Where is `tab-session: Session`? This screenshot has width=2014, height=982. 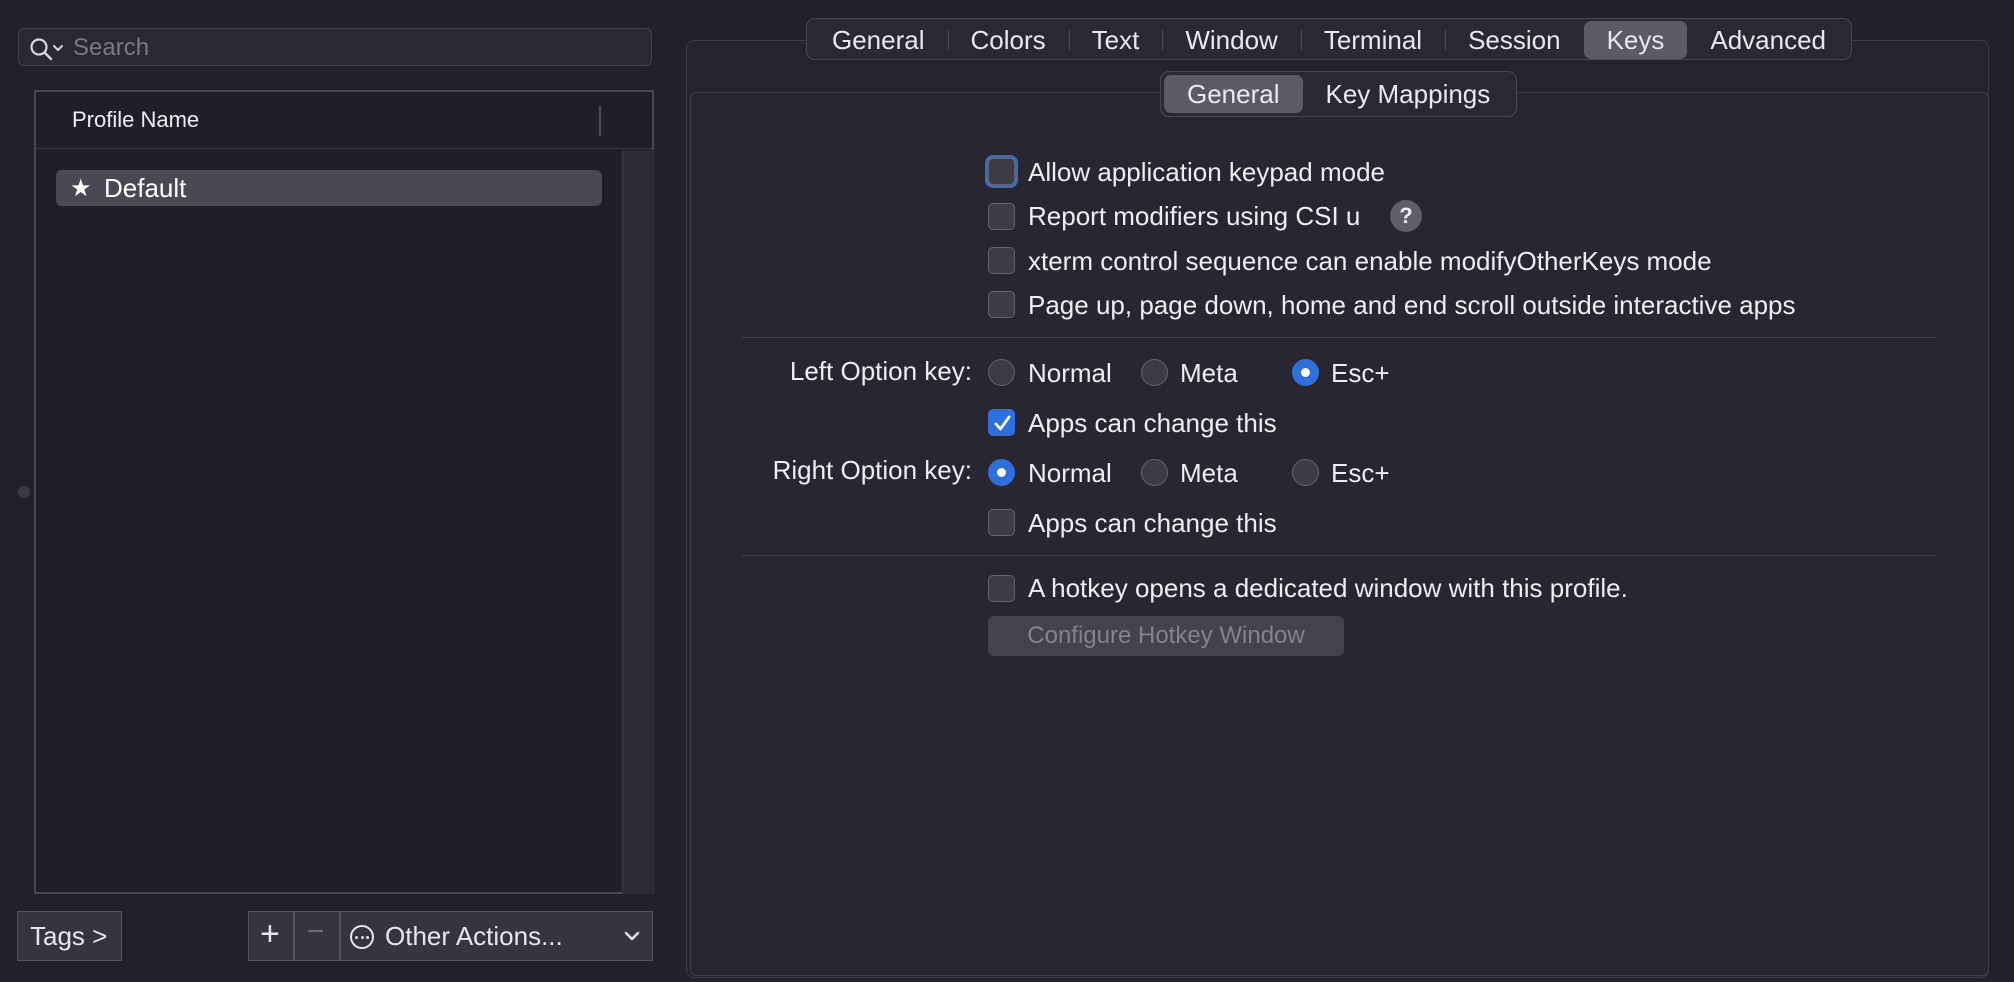 tab-session: Session is located at coordinates (1514, 40).